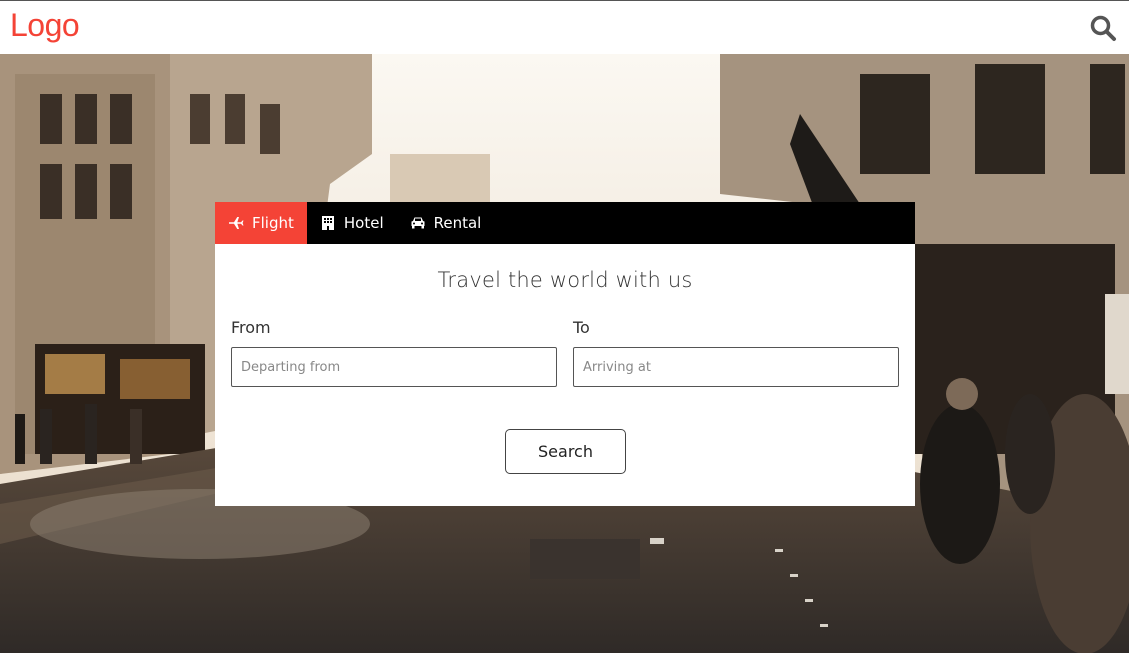  I want to click on tab-flight: Flight, so click(261, 223).